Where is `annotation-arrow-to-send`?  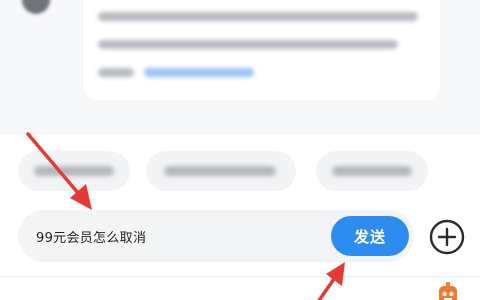
annotation-arrow-to-send is located at coordinates (331, 281).